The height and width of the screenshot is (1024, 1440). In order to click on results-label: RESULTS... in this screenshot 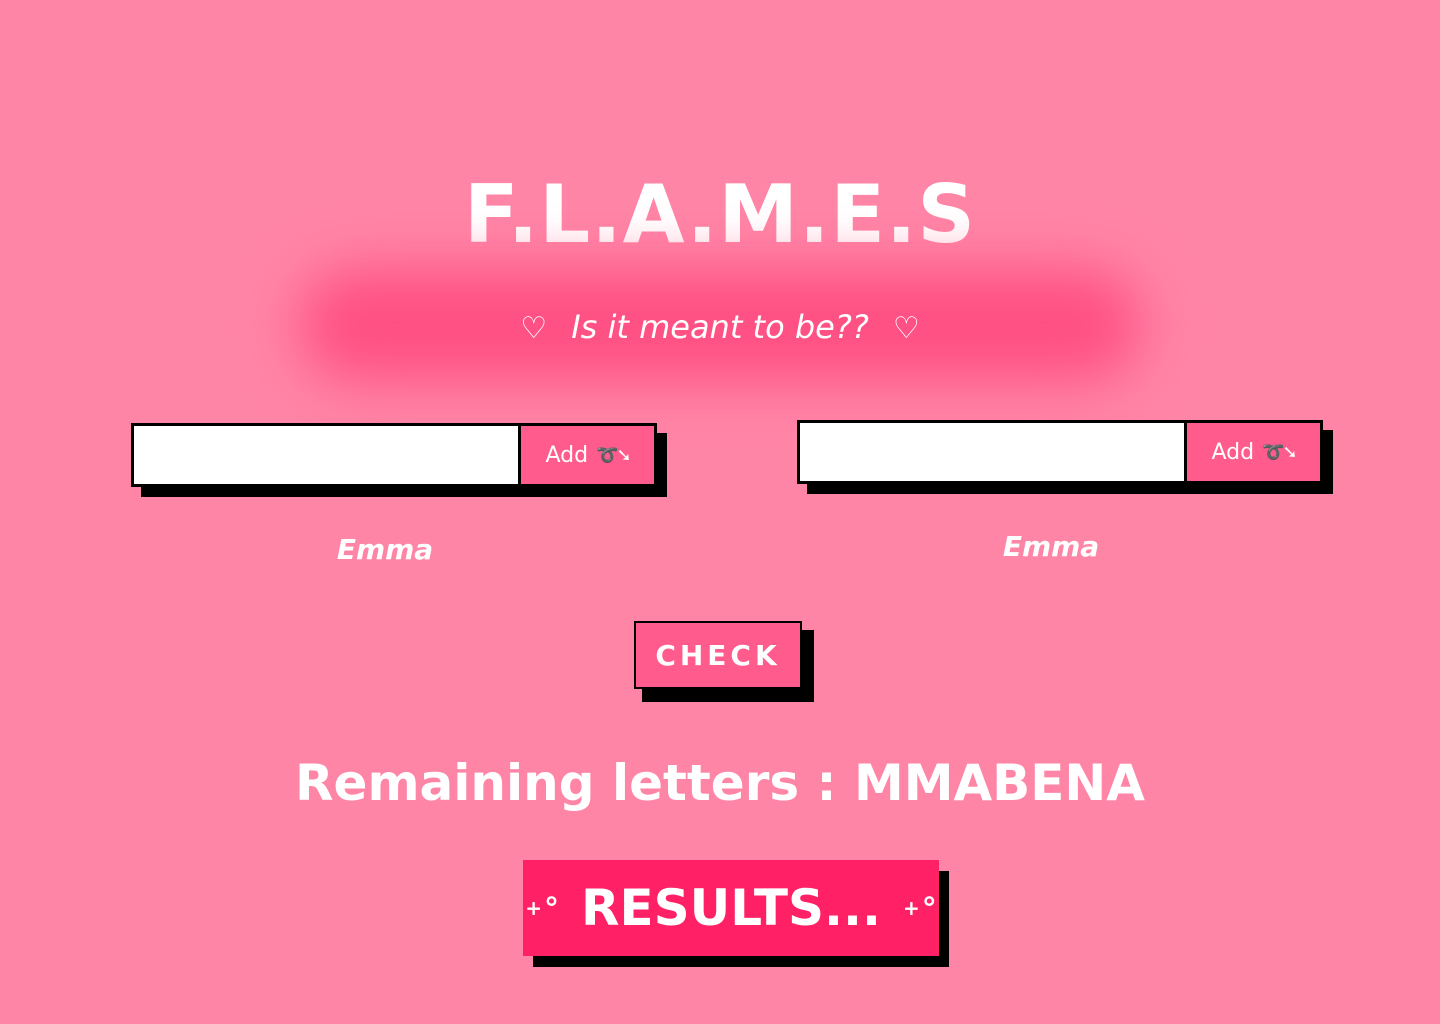, I will do `click(731, 908)`.